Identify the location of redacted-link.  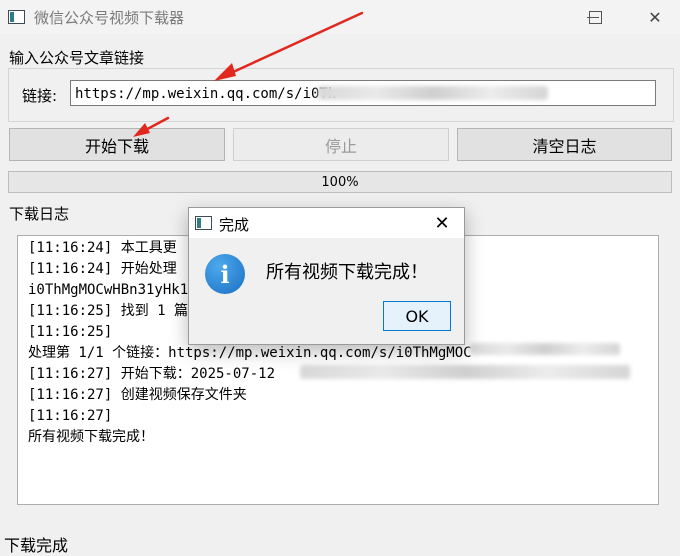
(433, 93).